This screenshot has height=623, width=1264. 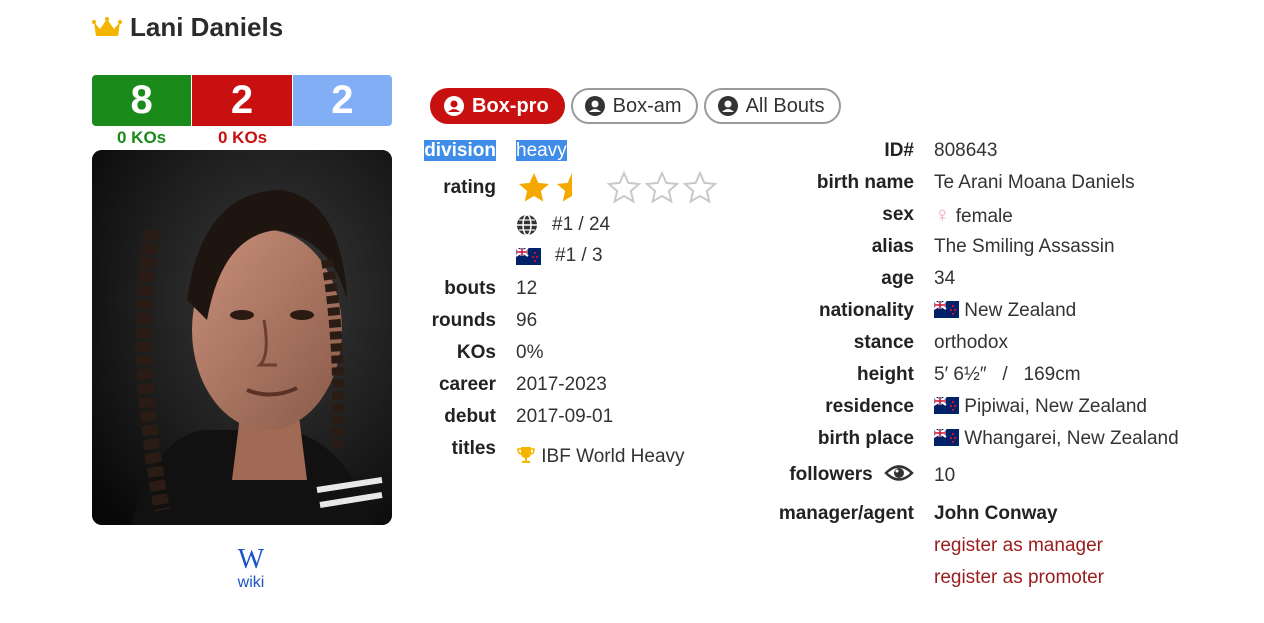 I want to click on tab-label: All Bouts, so click(x=785, y=105).